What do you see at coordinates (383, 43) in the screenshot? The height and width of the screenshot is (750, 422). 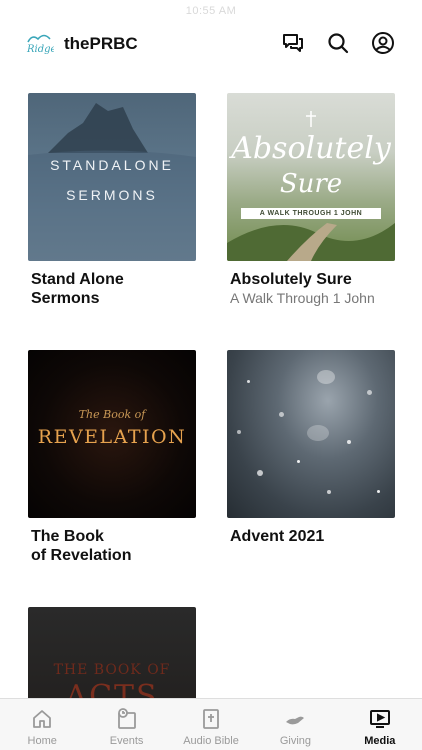 I see `profile-icon` at bounding box center [383, 43].